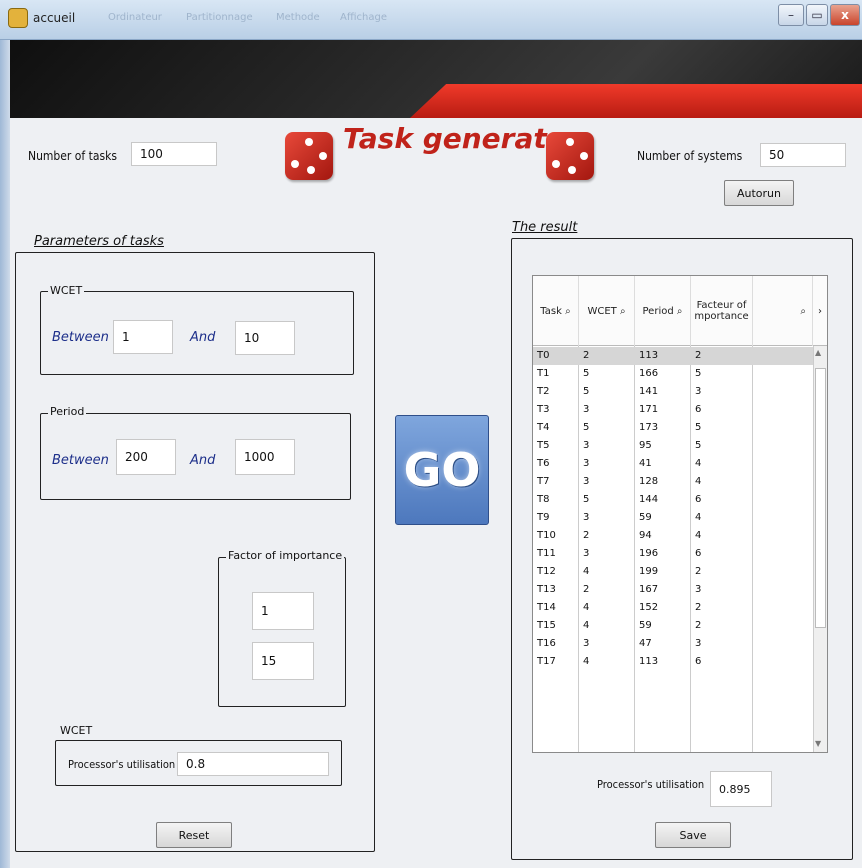 This screenshot has width=862, height=868. What do you see at coordinates (673, 374) in the screenshot?
I see `table-row: T1 5 166 5` at bounding box center [673, 374].